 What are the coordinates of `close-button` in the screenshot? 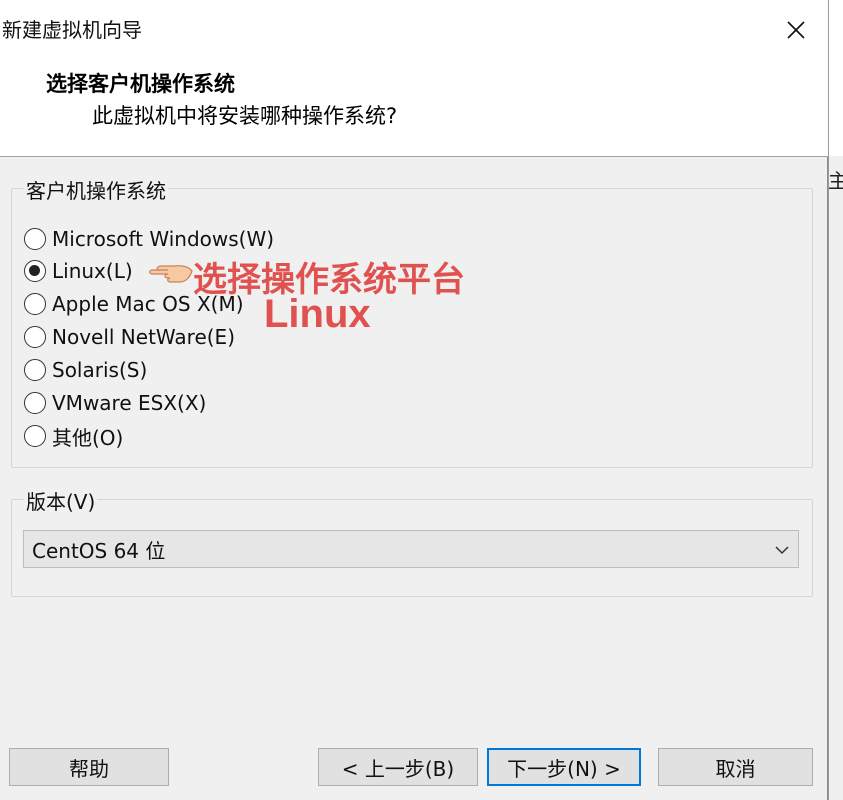 It's located at (796, 30).